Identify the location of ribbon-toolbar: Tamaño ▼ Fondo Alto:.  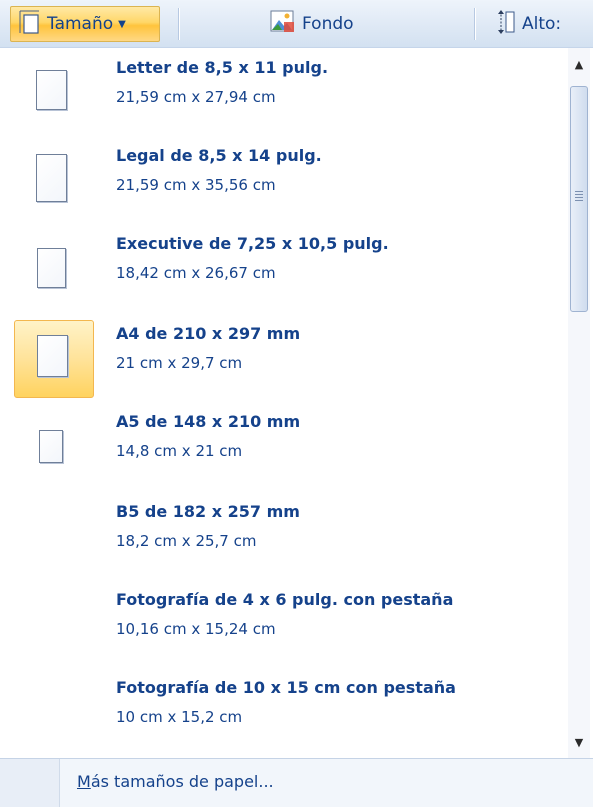
(296, 24).